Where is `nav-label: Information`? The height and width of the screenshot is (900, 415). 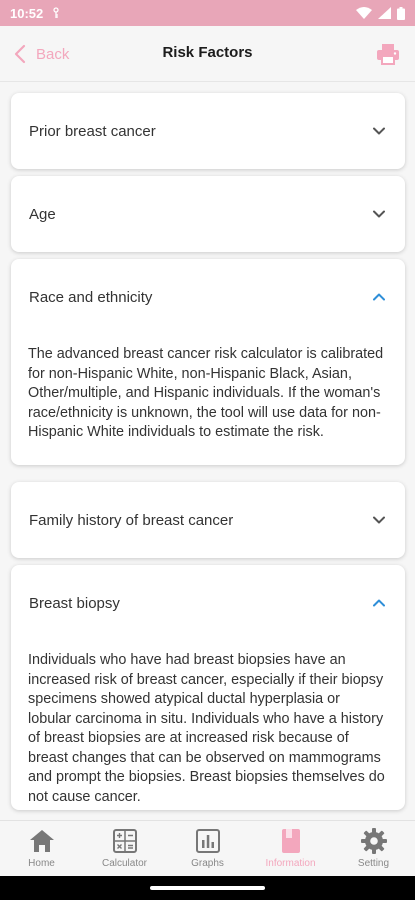
nav-label: Information is located at coordinates (290, 863).